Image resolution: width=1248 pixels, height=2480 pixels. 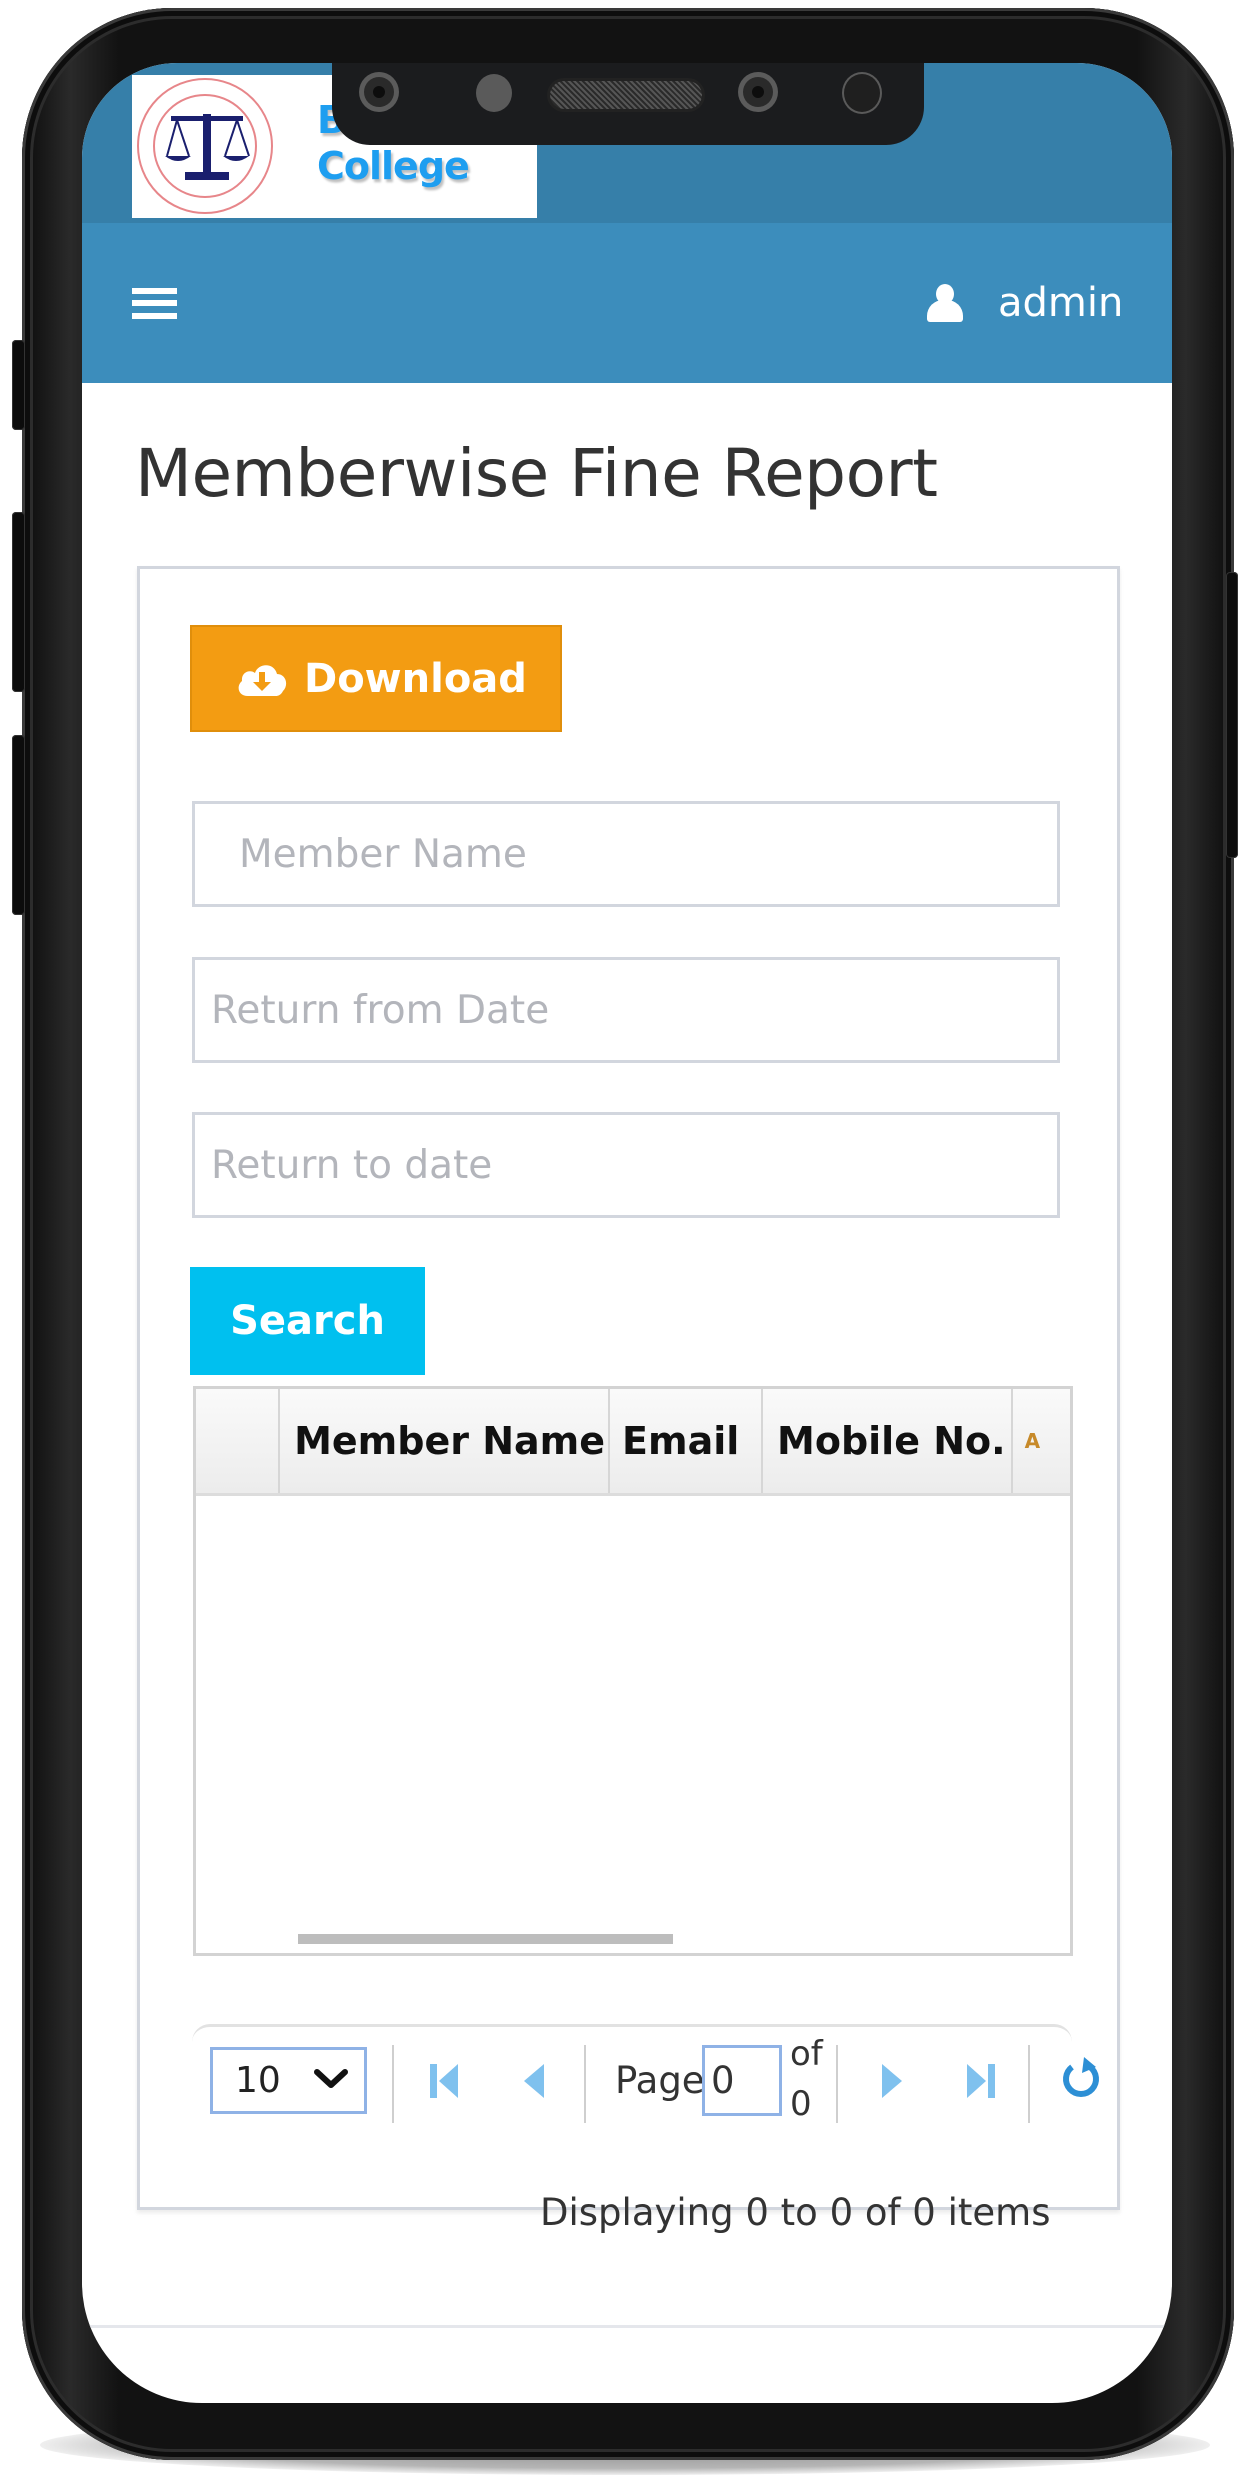 What do you see at coordinates (687, 1441) in the screenshot?
I see `column-header-email: Email` at bounding box center [687, 1441].